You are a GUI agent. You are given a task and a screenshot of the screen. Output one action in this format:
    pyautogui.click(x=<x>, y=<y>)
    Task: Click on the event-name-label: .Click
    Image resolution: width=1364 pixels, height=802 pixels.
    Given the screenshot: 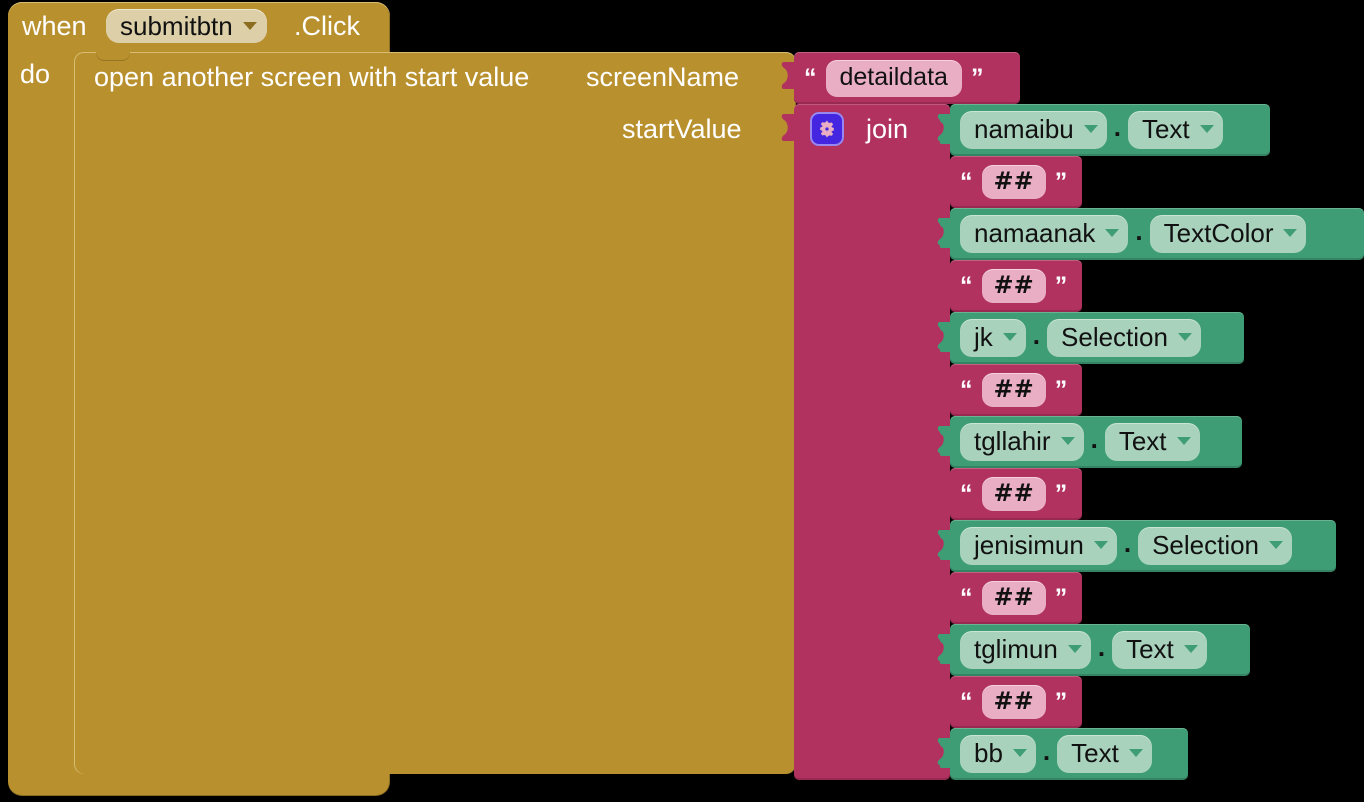 What is the action you would take?
    pyautogui.click(x=327, y=26)
    